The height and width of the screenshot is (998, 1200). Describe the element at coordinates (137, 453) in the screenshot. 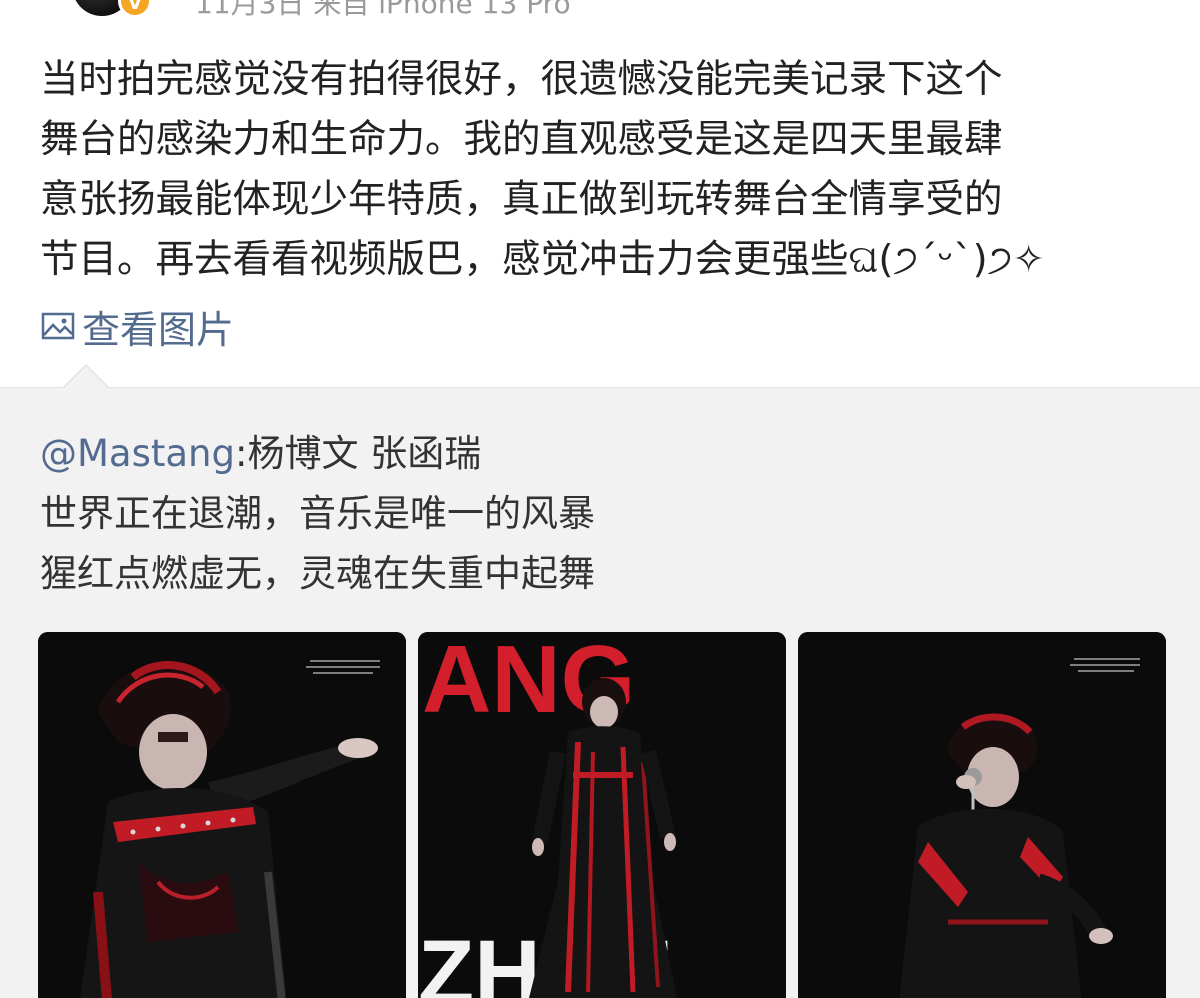

I see `mention-link: @Mastang` at that location.